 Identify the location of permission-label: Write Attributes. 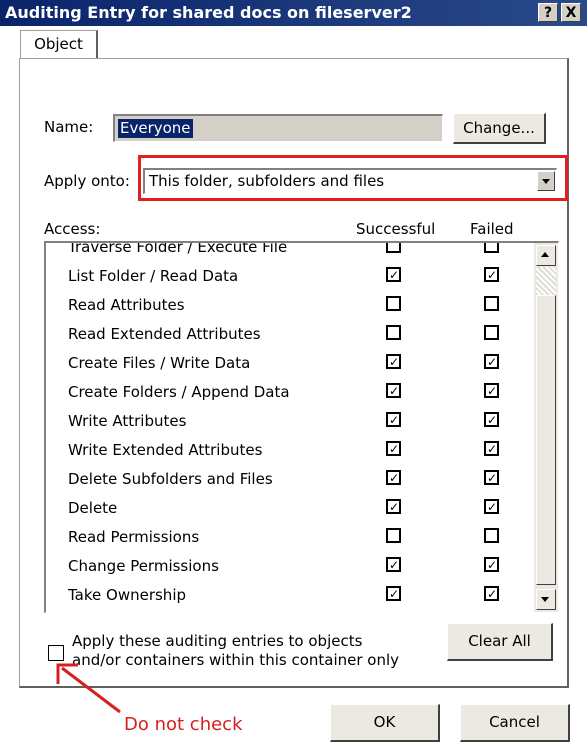
(127, 421).